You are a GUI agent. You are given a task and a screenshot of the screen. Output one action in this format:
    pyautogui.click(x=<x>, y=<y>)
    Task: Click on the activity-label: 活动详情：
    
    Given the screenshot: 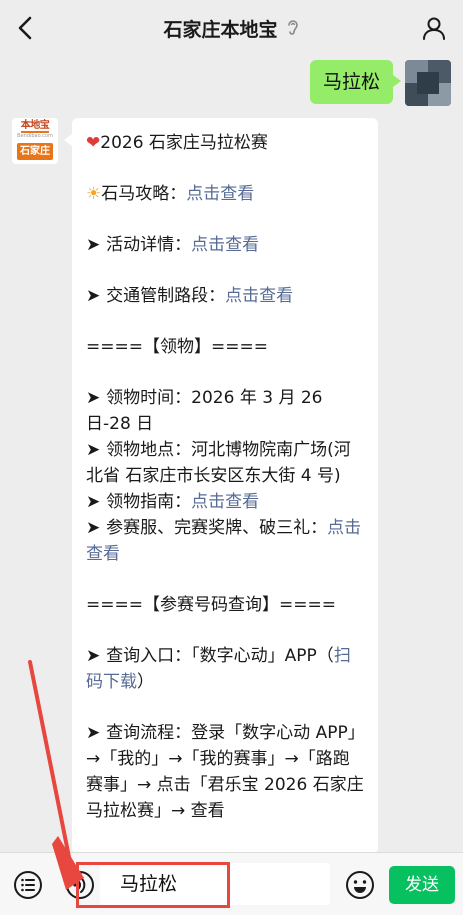 What is the action you would take?
    pyautogui.click(x=149, y=245)
    